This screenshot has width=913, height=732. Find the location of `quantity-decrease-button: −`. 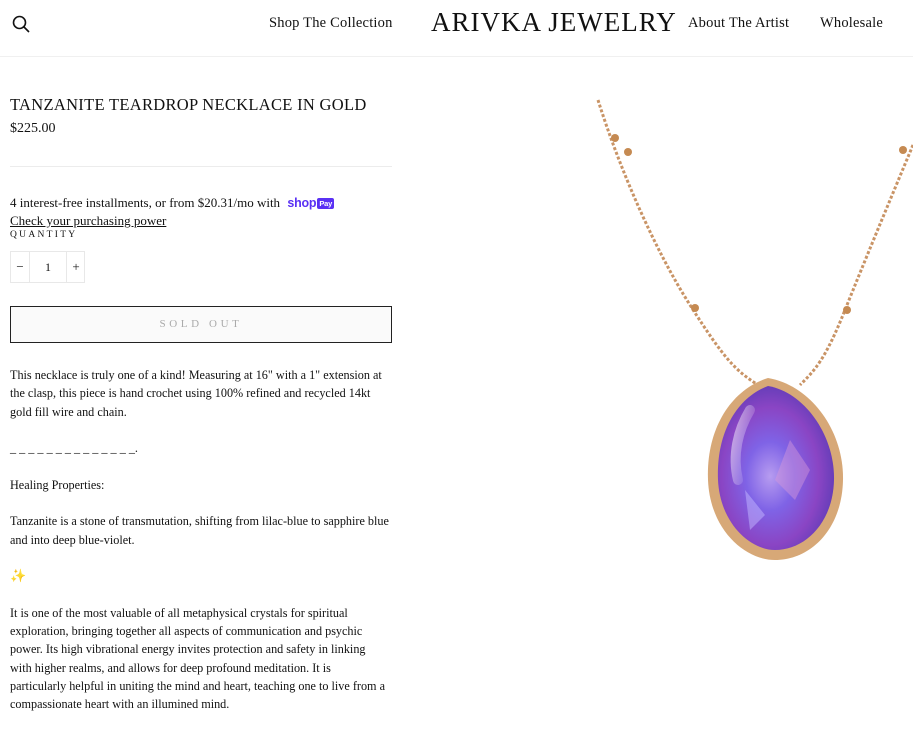

quantity-decrease-button: − is located at coordinates (20, 267).